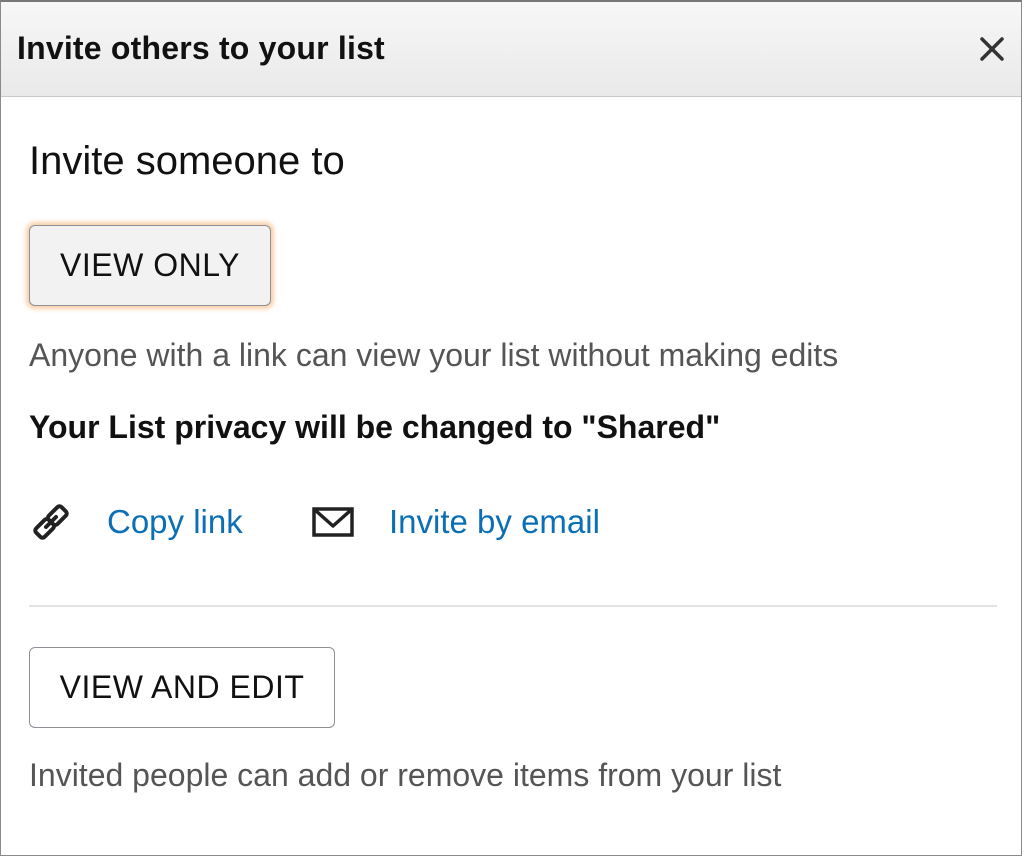 This screenshot has width=1024, height=860. What do you see at coordinates (992, 49) in the screenshot?
I see `close-icon` at bounding box center [992, 49].